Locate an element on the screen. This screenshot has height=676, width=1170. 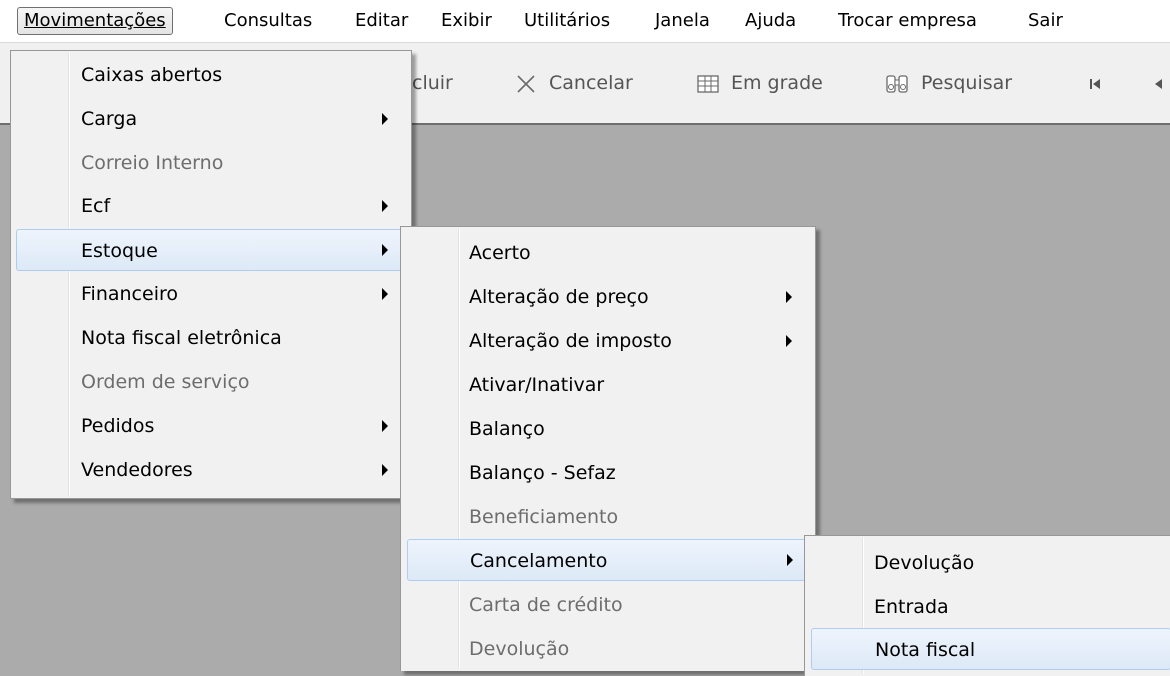
menu-item-label: Carta de crédito is located at coordinates (546, 605).